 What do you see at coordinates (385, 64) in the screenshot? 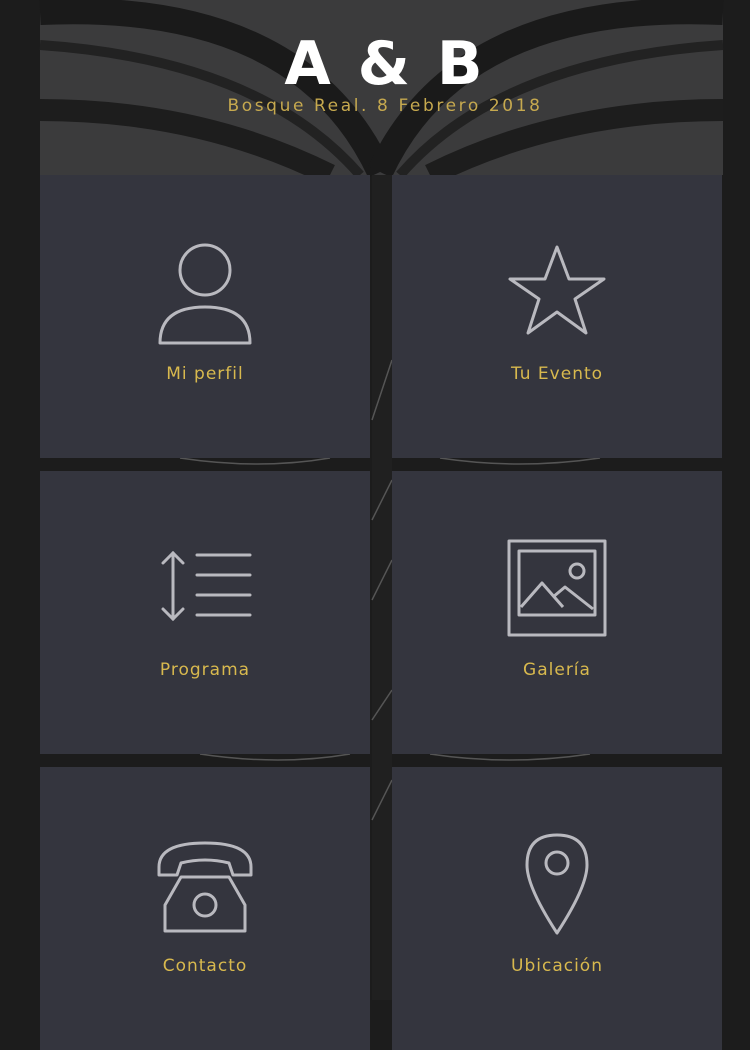
I see `couple-initials-title: A & B` at bounding box center [385, 64].